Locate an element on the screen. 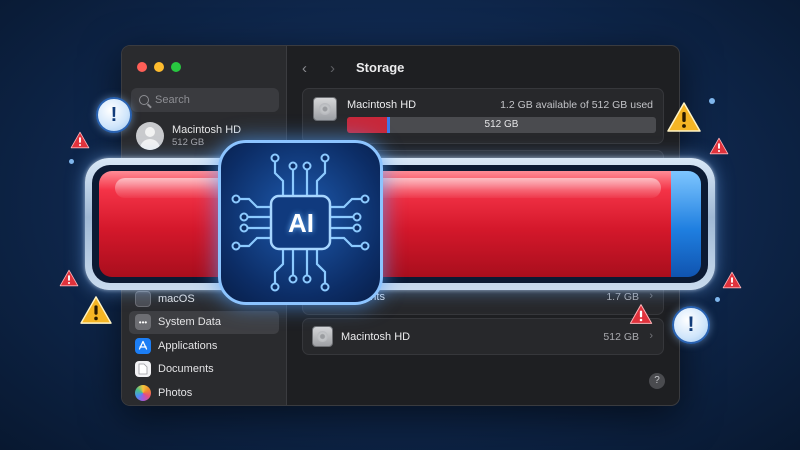 The width and height of the screenshot is (800, 450). disk-available: 1.2 GB available of 512 GB used is located at coordinates (576, 105).